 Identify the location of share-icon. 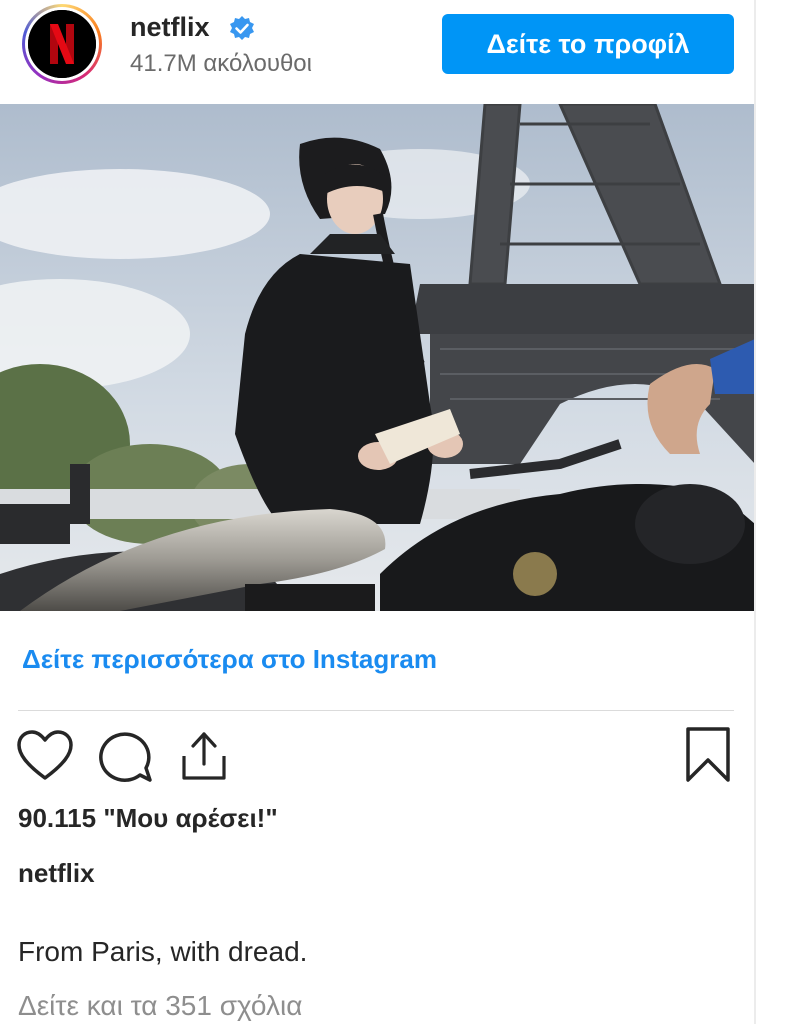
(204, 755).